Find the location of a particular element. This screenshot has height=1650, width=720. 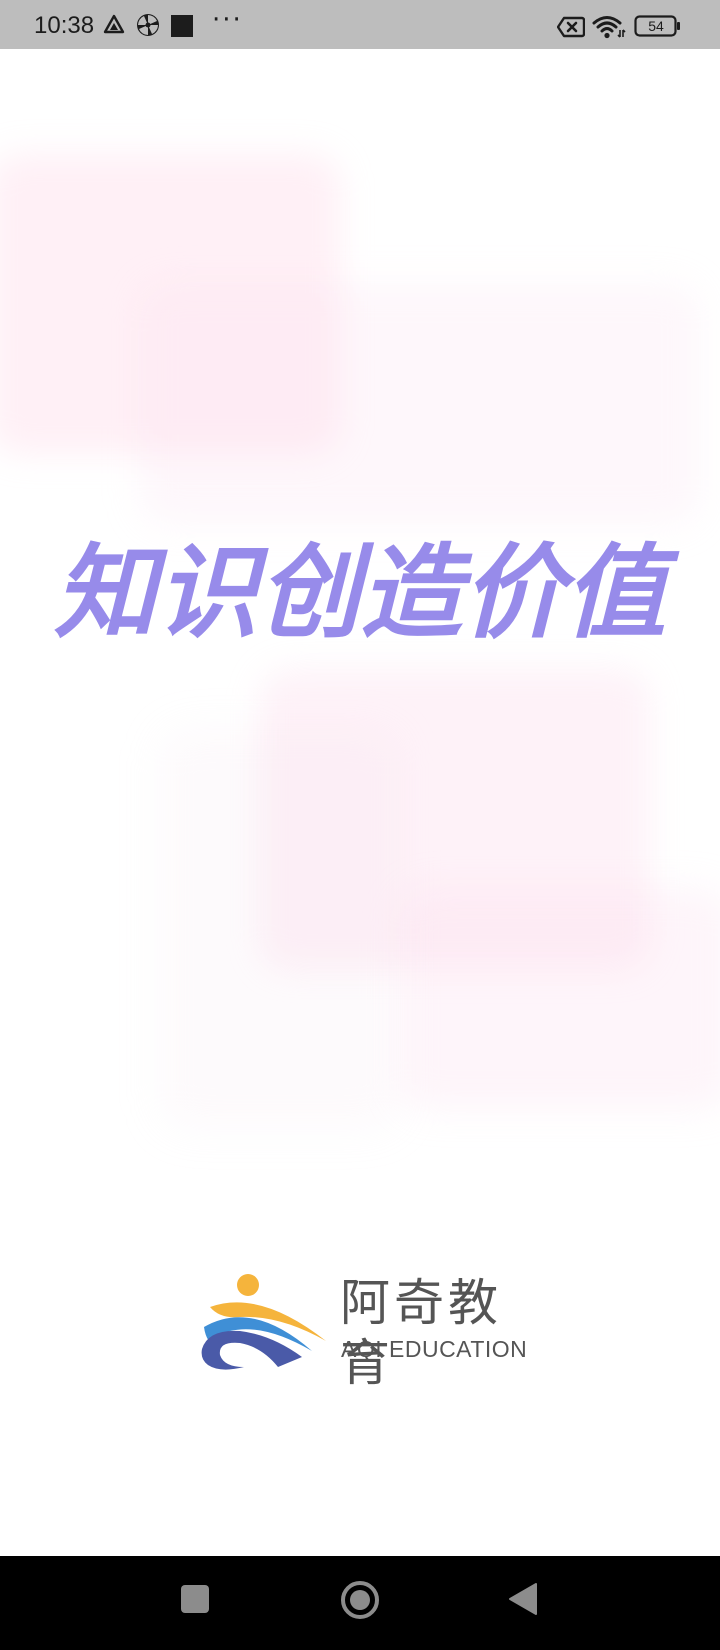

navigation-bar is located at coordinates (360, 1603).